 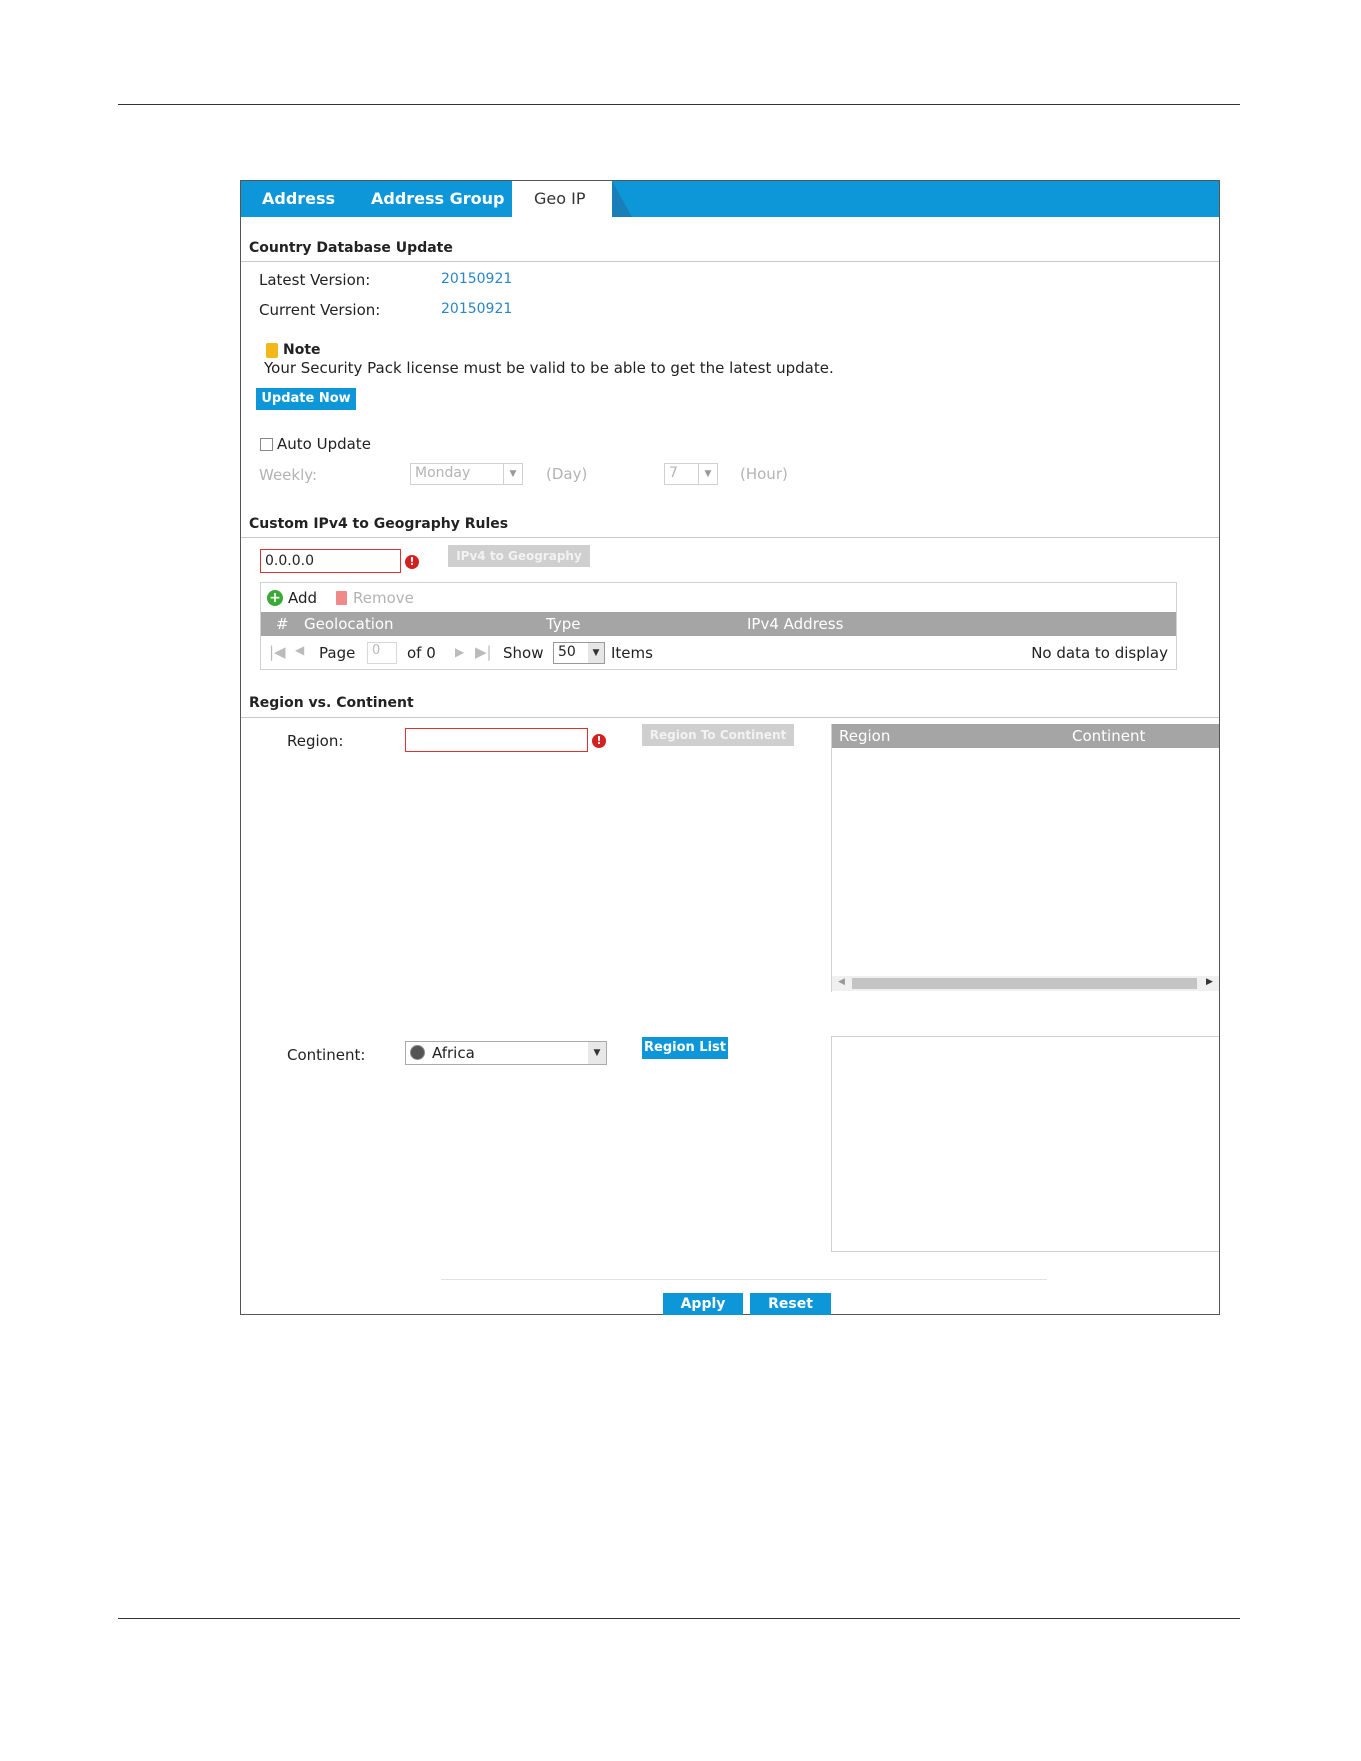 I want to click on section-title-region-continent: Region vs. Continent, so click(x=331, y=703).